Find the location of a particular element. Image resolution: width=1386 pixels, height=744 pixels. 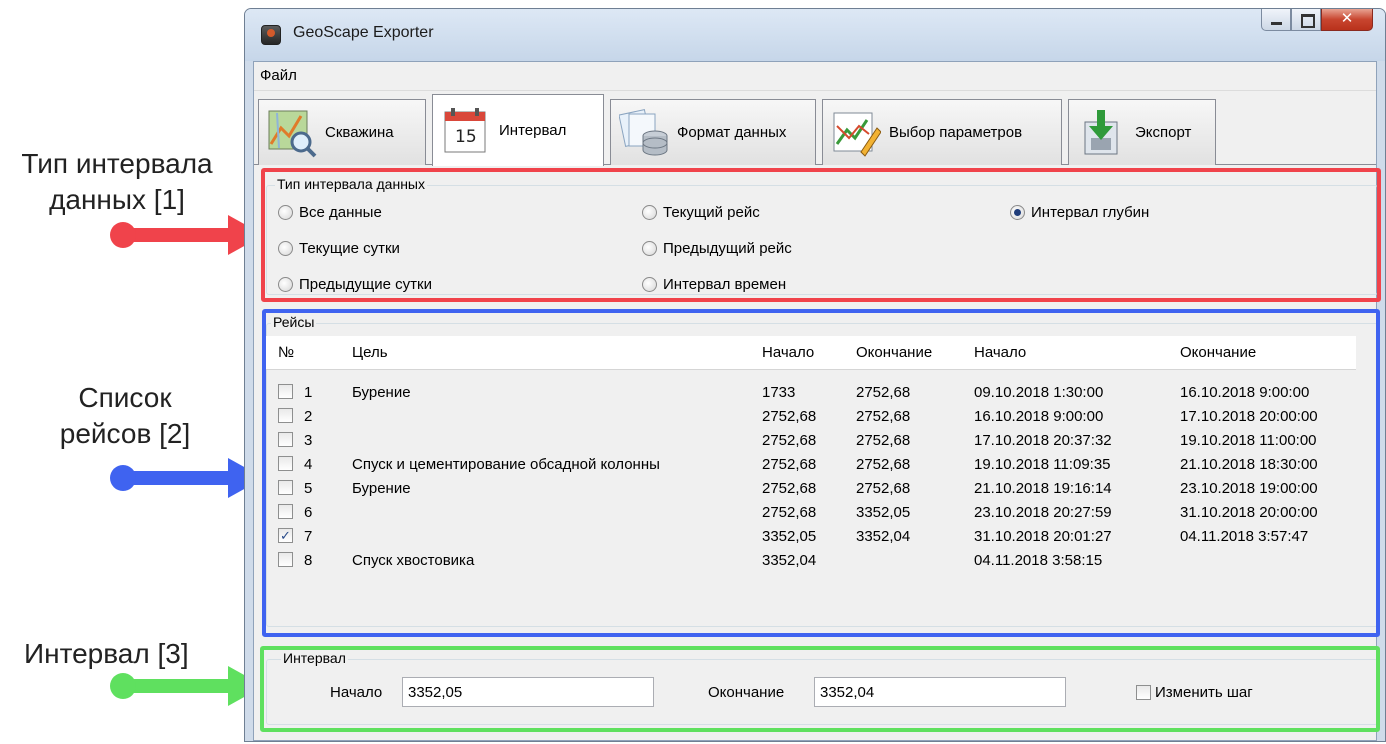

cell-start-depth: 3352,04 is located at coordinates (789, 560).